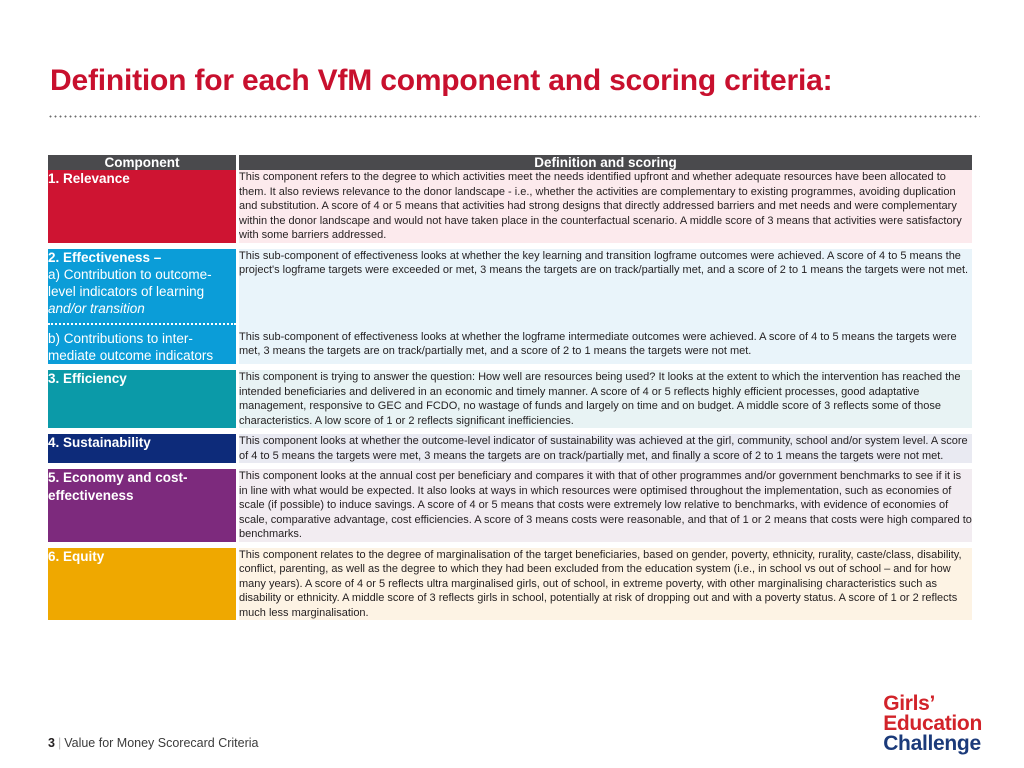  What do you see at coordinates (932, 743) in the screenshot?
I see `logo-line-challenge: Challenge` at bounding box center [932, 743].